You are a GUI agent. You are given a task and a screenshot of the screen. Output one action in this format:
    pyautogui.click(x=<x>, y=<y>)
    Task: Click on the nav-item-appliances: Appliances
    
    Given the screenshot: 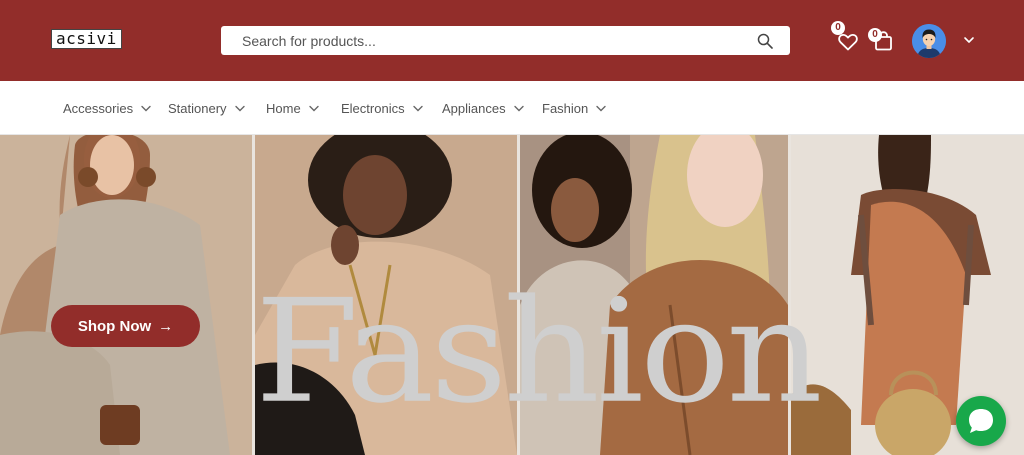 What is the action you would take?
    pyautogui.click(x=483, y=108)
    